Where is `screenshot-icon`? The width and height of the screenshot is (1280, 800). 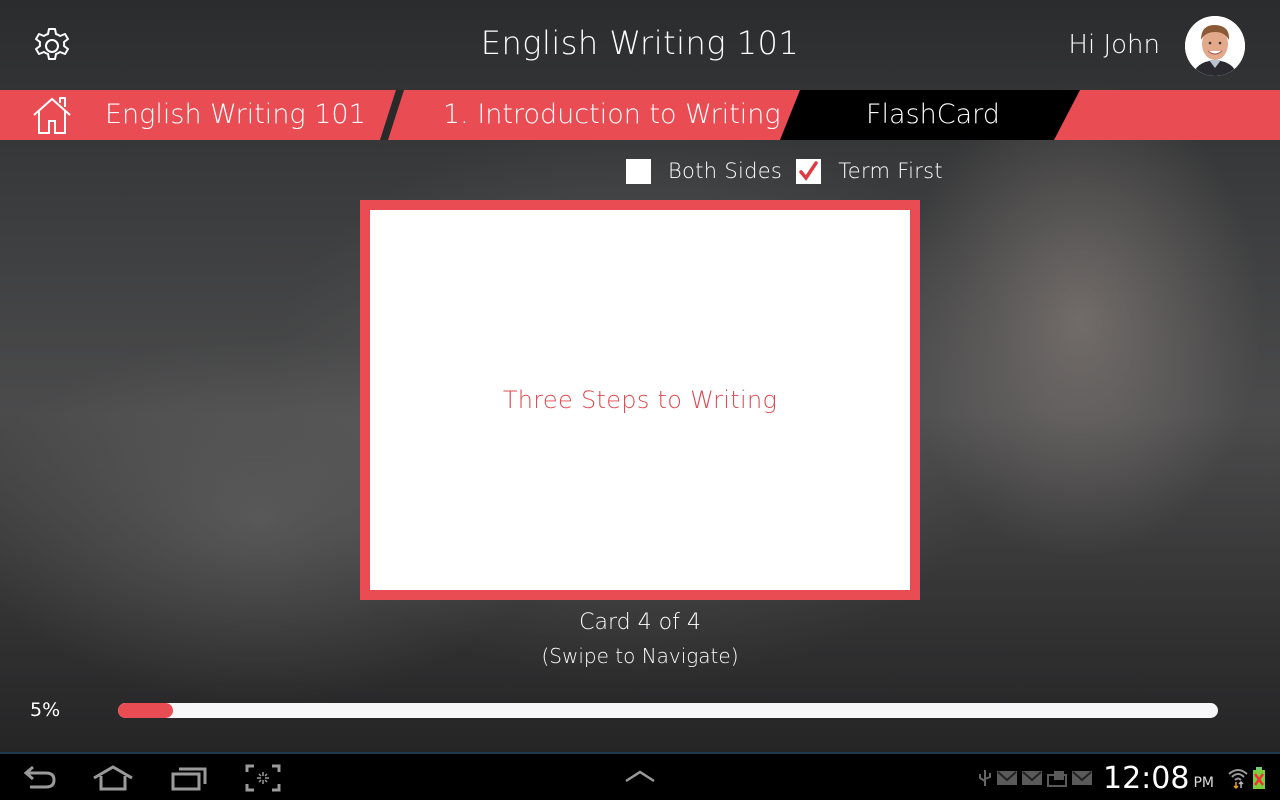 screenshot-icon is located at coordinates (263, 778).